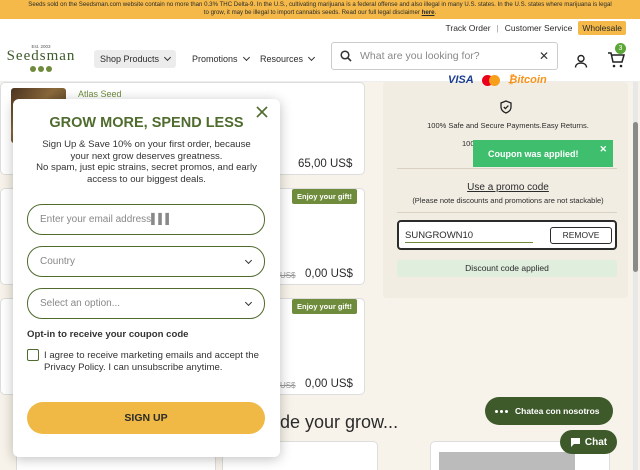  What do you see at coordinates (490, 80) in the screenshot?
I see `mastercard-icon` at bounding box center [490, 80].